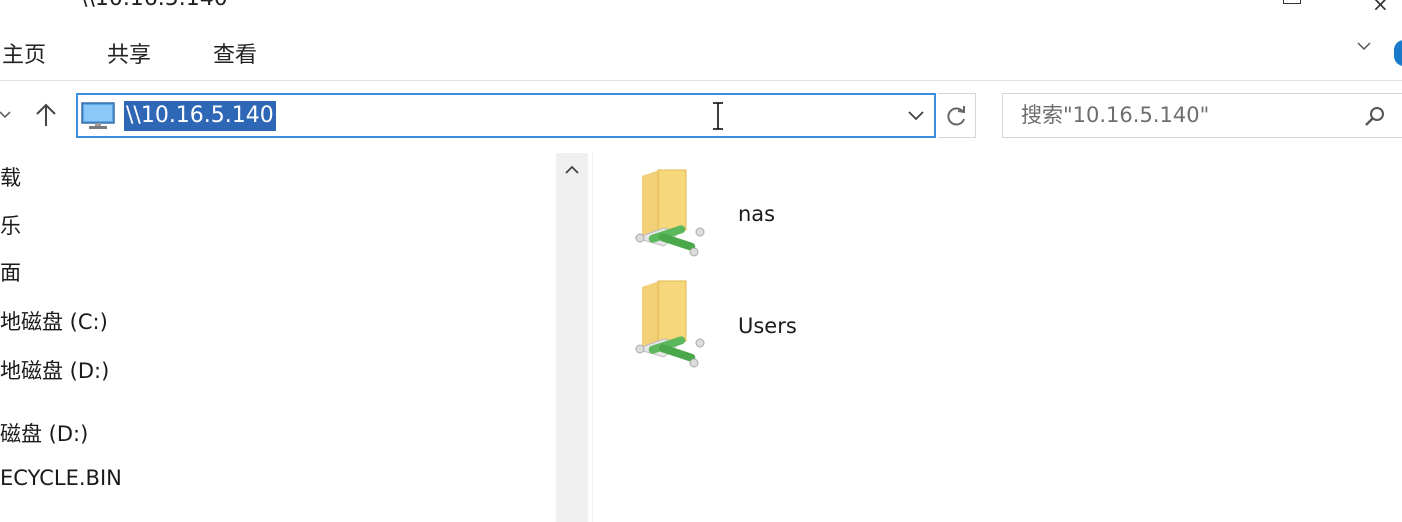 The height and width of the screenshot is (522, 1402). Describe the element at coordinates (1115, 115) in the screenshot. I see `search-input: 搜索"10.16.5.140"` at that location.